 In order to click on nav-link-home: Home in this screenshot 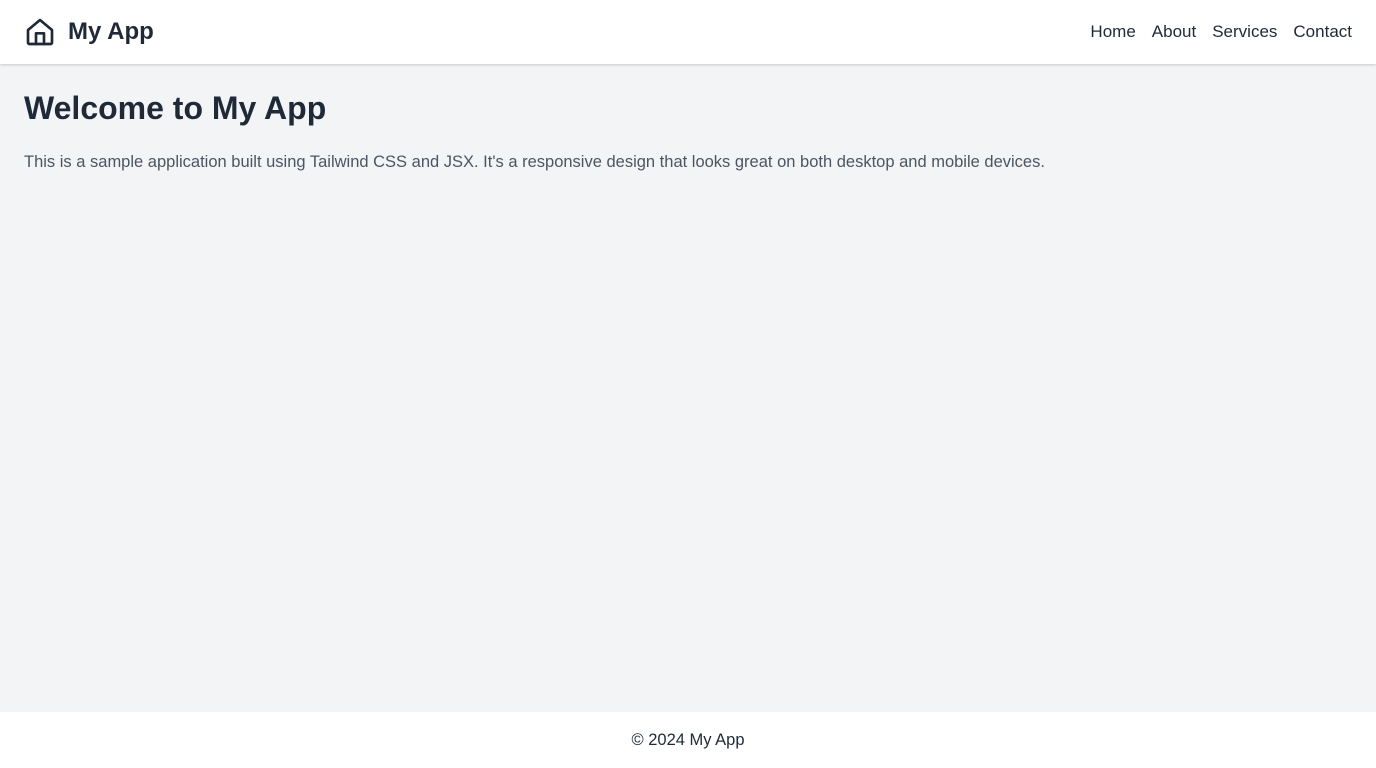, I will do `click(1112, 32)`.